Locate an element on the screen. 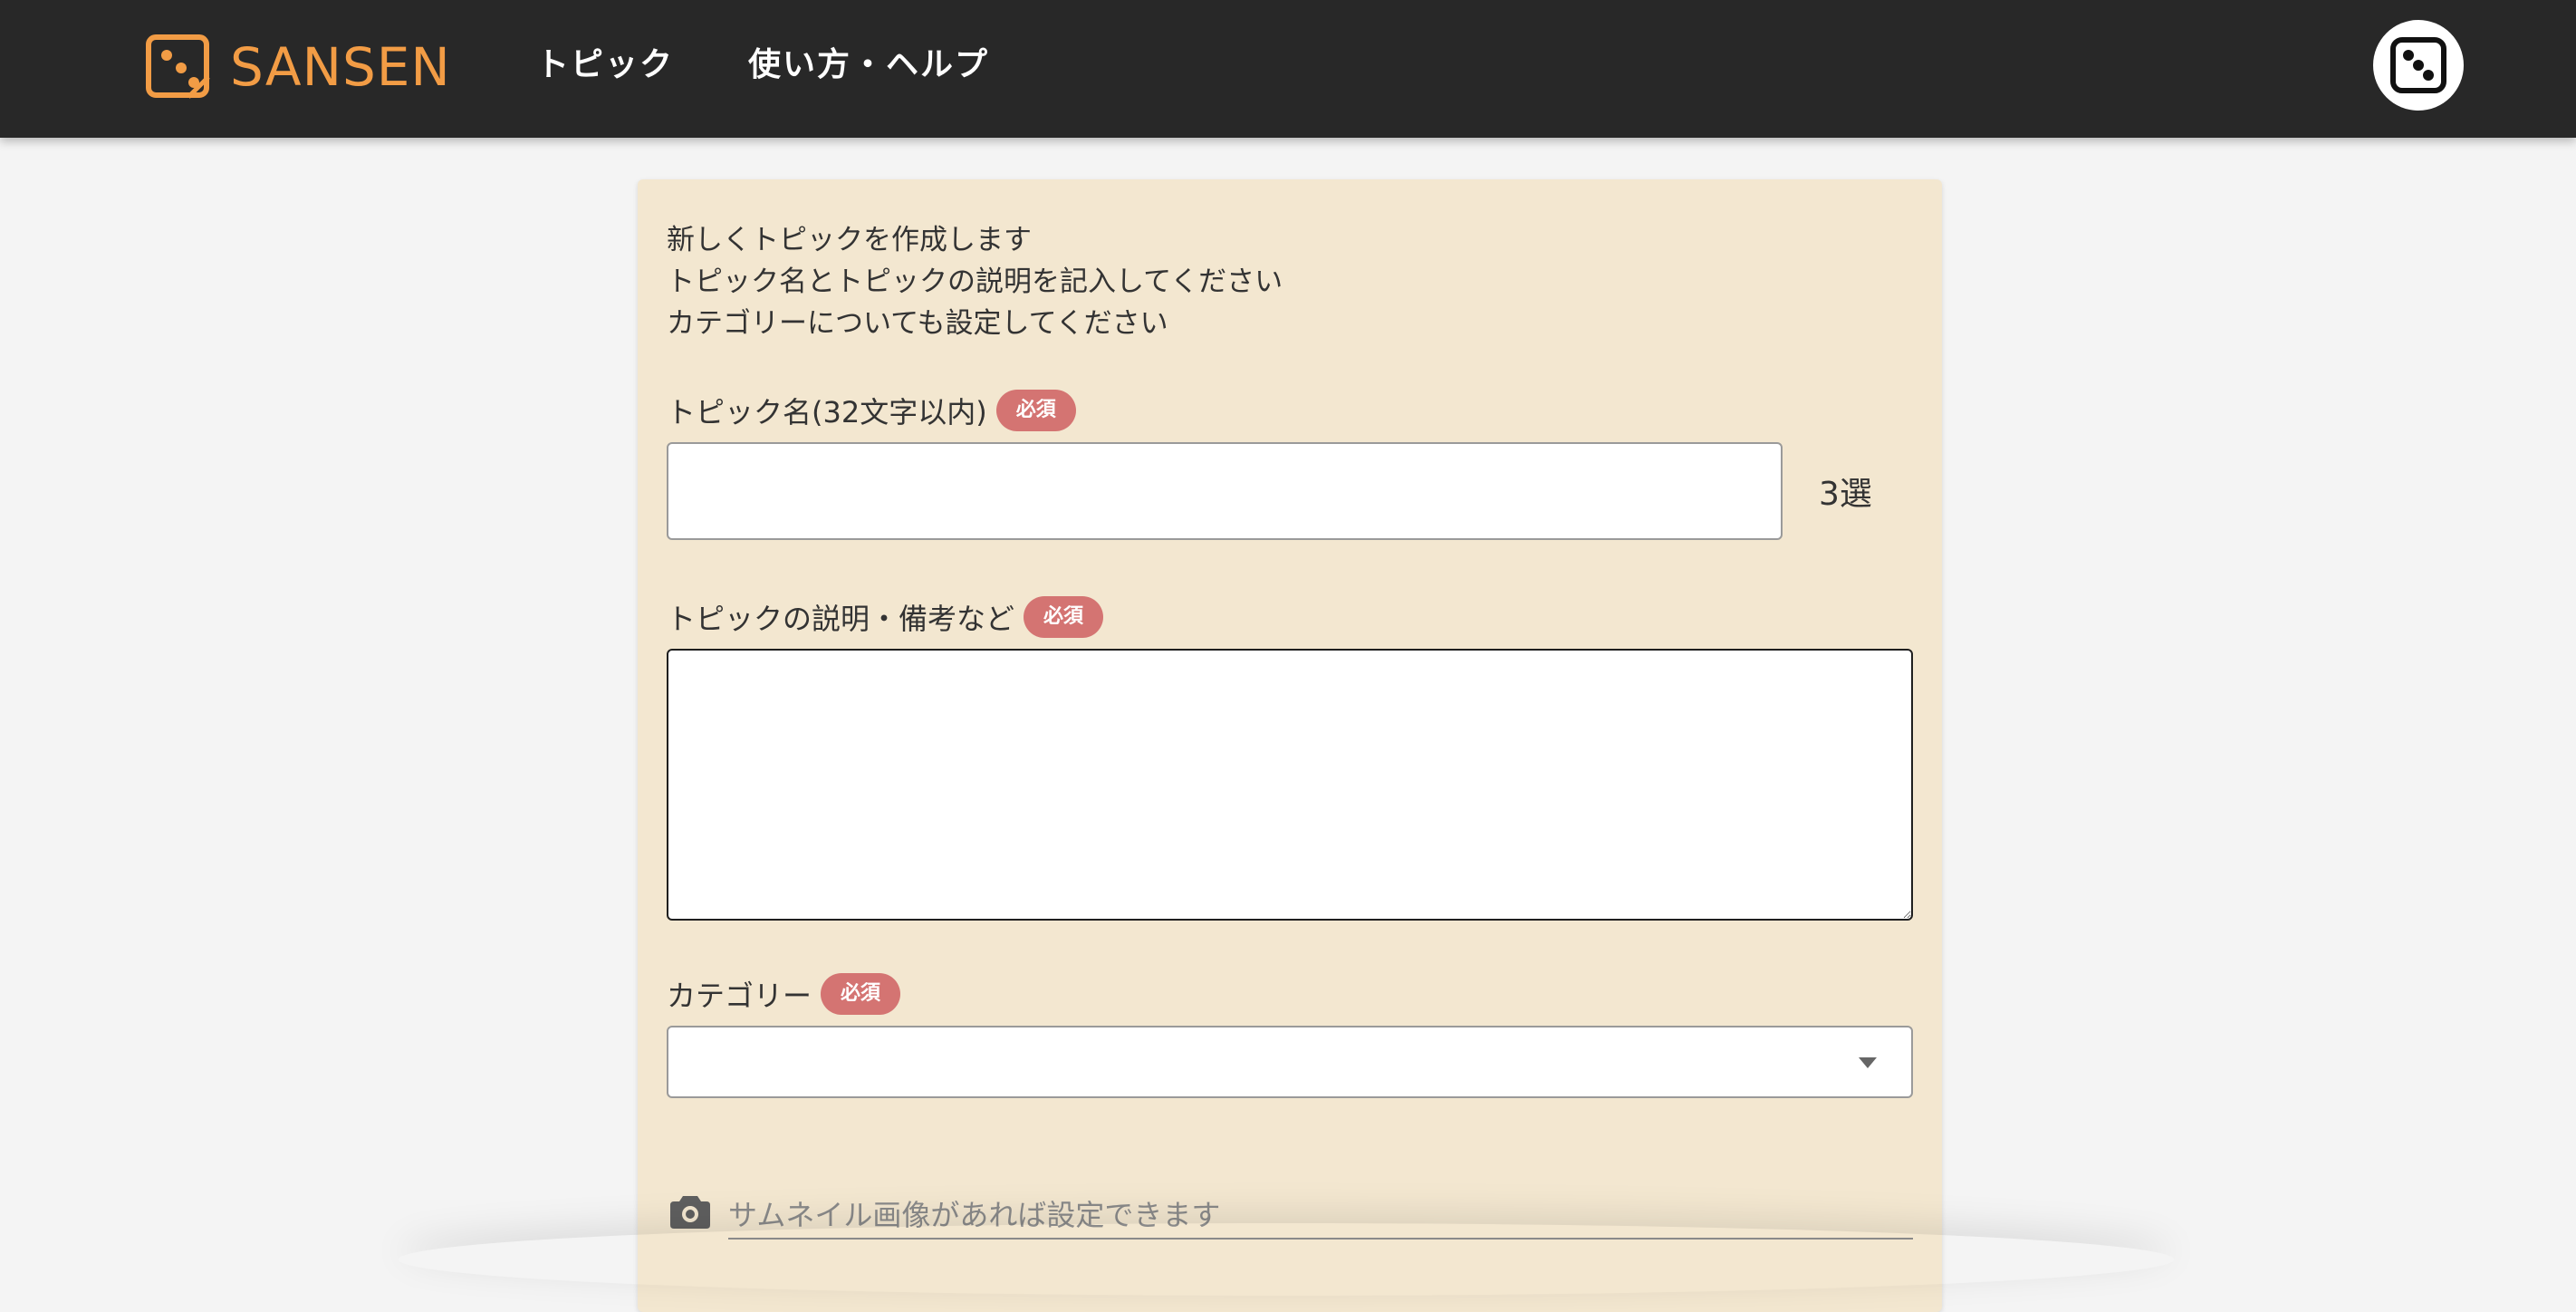 This screenshot has width=2576, height=1312. dice-logo-icon is located at coordinates (178, 67).